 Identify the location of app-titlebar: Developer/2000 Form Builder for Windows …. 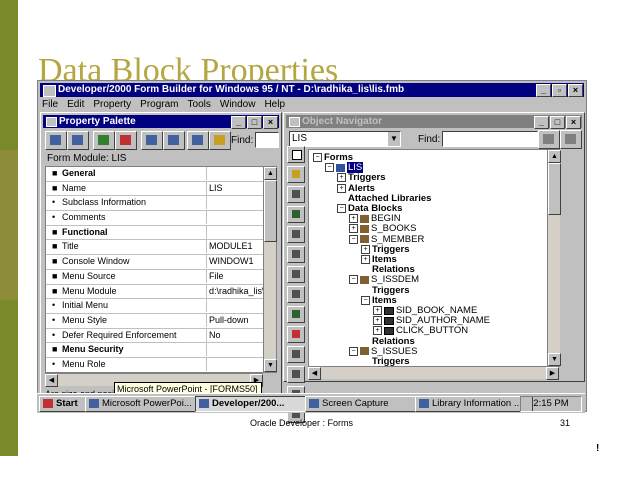
(312, 90).